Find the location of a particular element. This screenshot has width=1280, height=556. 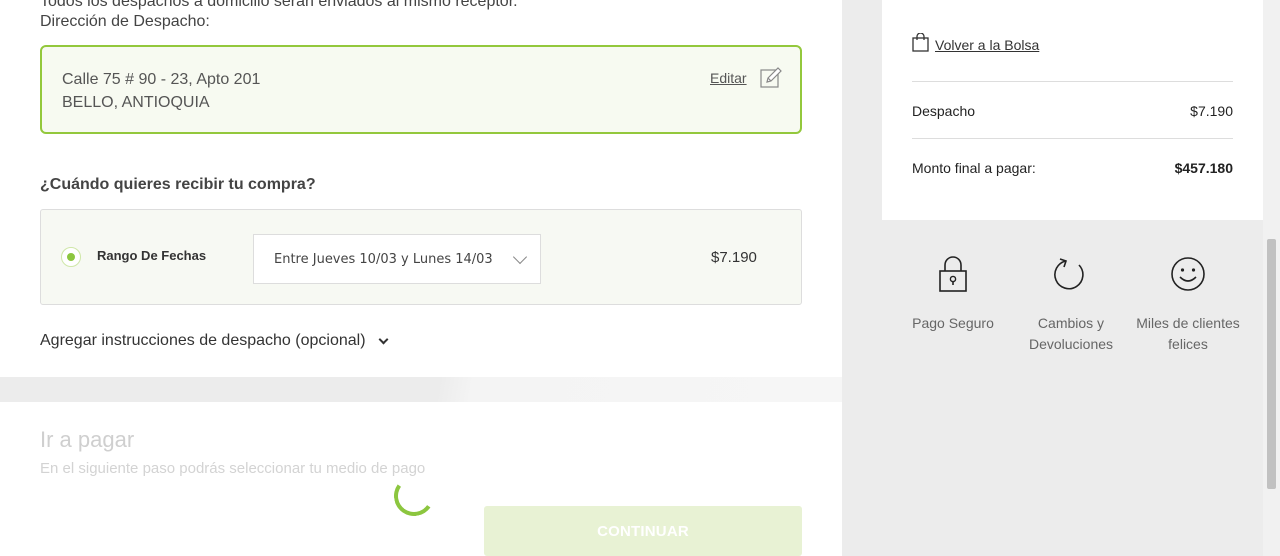

scrollbar-thumb is located at coordinates (1271, 364).